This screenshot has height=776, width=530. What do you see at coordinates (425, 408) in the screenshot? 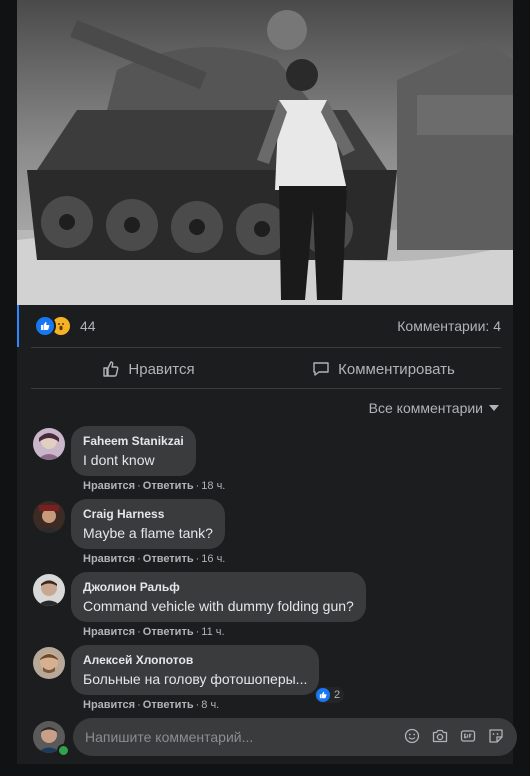
I see `comment-sort-label: Все комментарии` at bounding box center [425, 408].